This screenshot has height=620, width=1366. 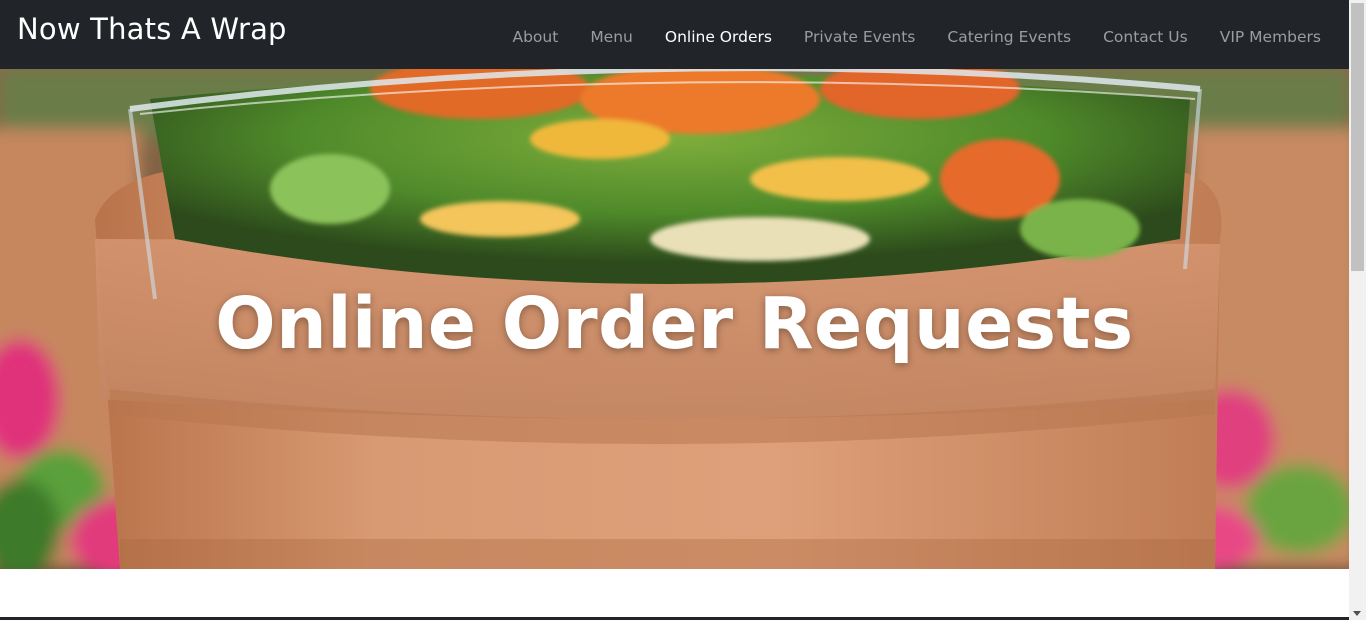 I want to click on nav-link-menu: Menu, so click(x=611, y=37).